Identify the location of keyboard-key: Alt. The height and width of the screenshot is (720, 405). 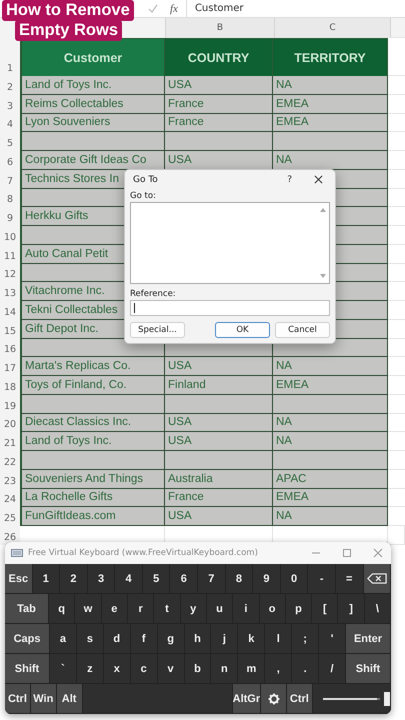
(69, 699).